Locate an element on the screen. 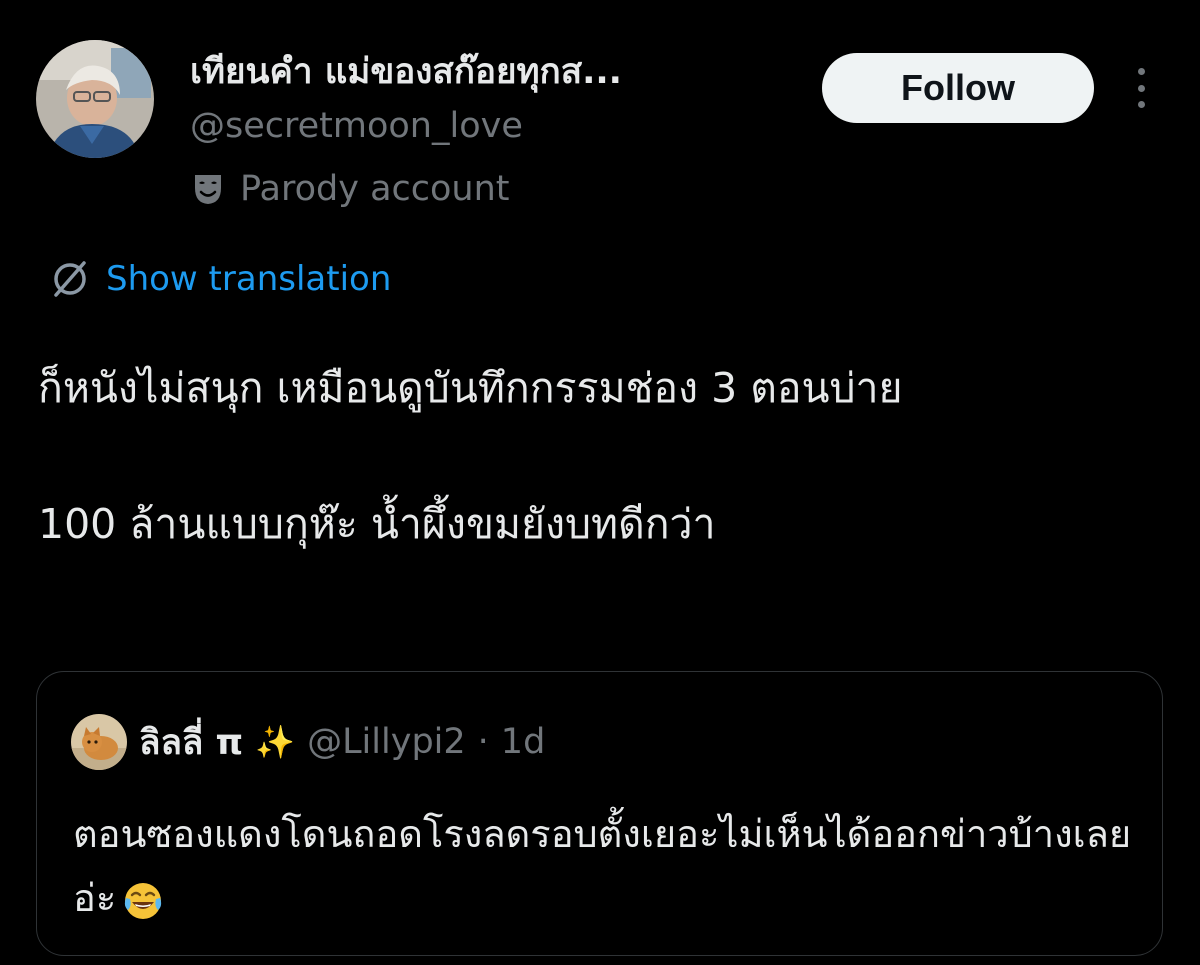 Image resolution: width=1200 pixels, height=965 pixels. avatar-photo is located at coordinates (95, 99).